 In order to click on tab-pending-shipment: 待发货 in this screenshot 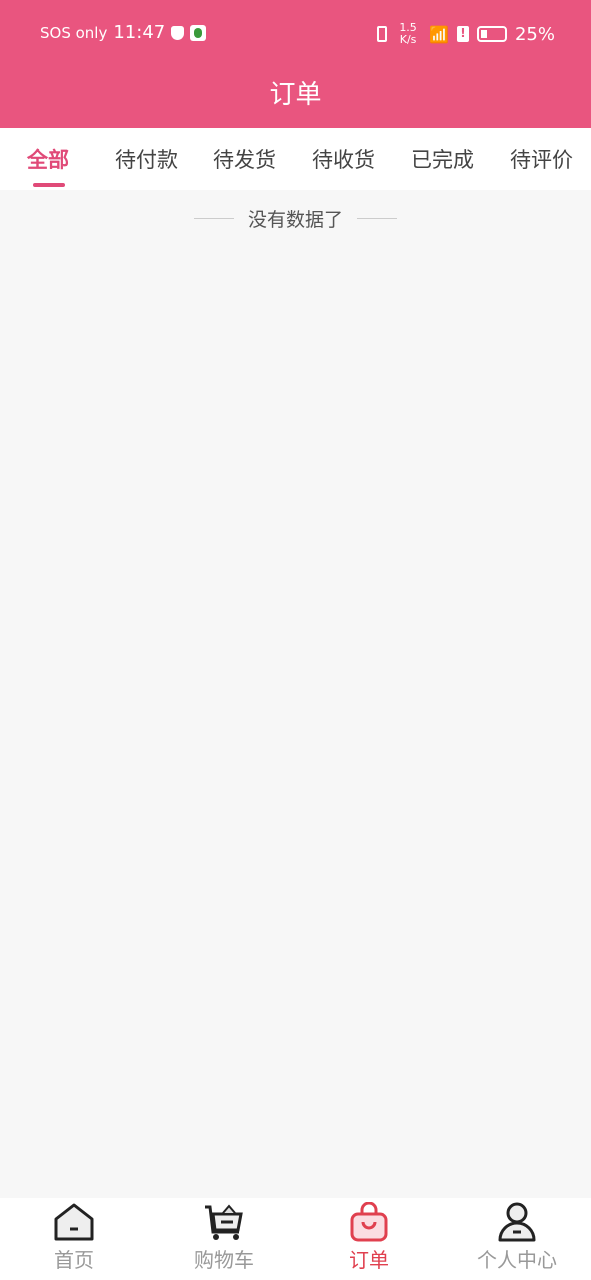, I will do `click(244, 159)`.